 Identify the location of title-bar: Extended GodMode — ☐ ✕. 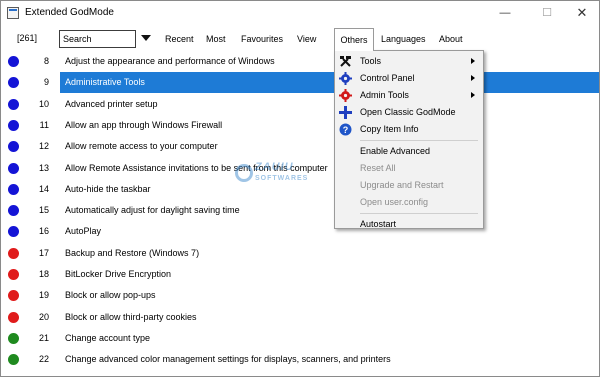
(300, 13).